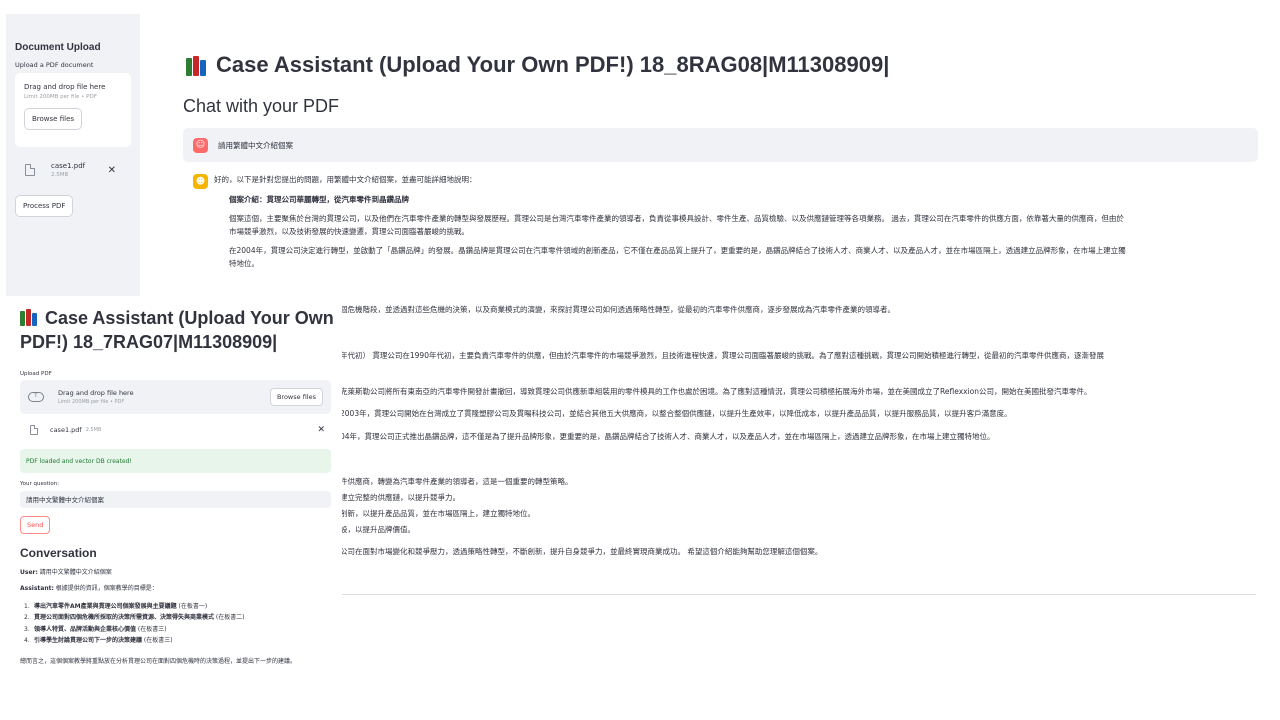 The height and width of the screenshot is (720, 1280). Describe the element at coordinates (98, 640) in the screenshot. I see `list-item: 4. 引導學生討論貫理公司下一步的決策建議 (在板書三)` at that location.